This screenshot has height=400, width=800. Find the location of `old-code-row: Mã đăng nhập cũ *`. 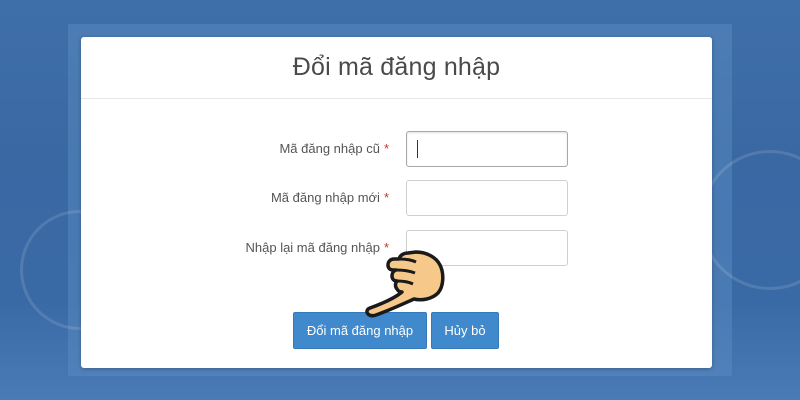

old-code-row: Mã đăng nhập cũ * is located at coordinates (396, 149).